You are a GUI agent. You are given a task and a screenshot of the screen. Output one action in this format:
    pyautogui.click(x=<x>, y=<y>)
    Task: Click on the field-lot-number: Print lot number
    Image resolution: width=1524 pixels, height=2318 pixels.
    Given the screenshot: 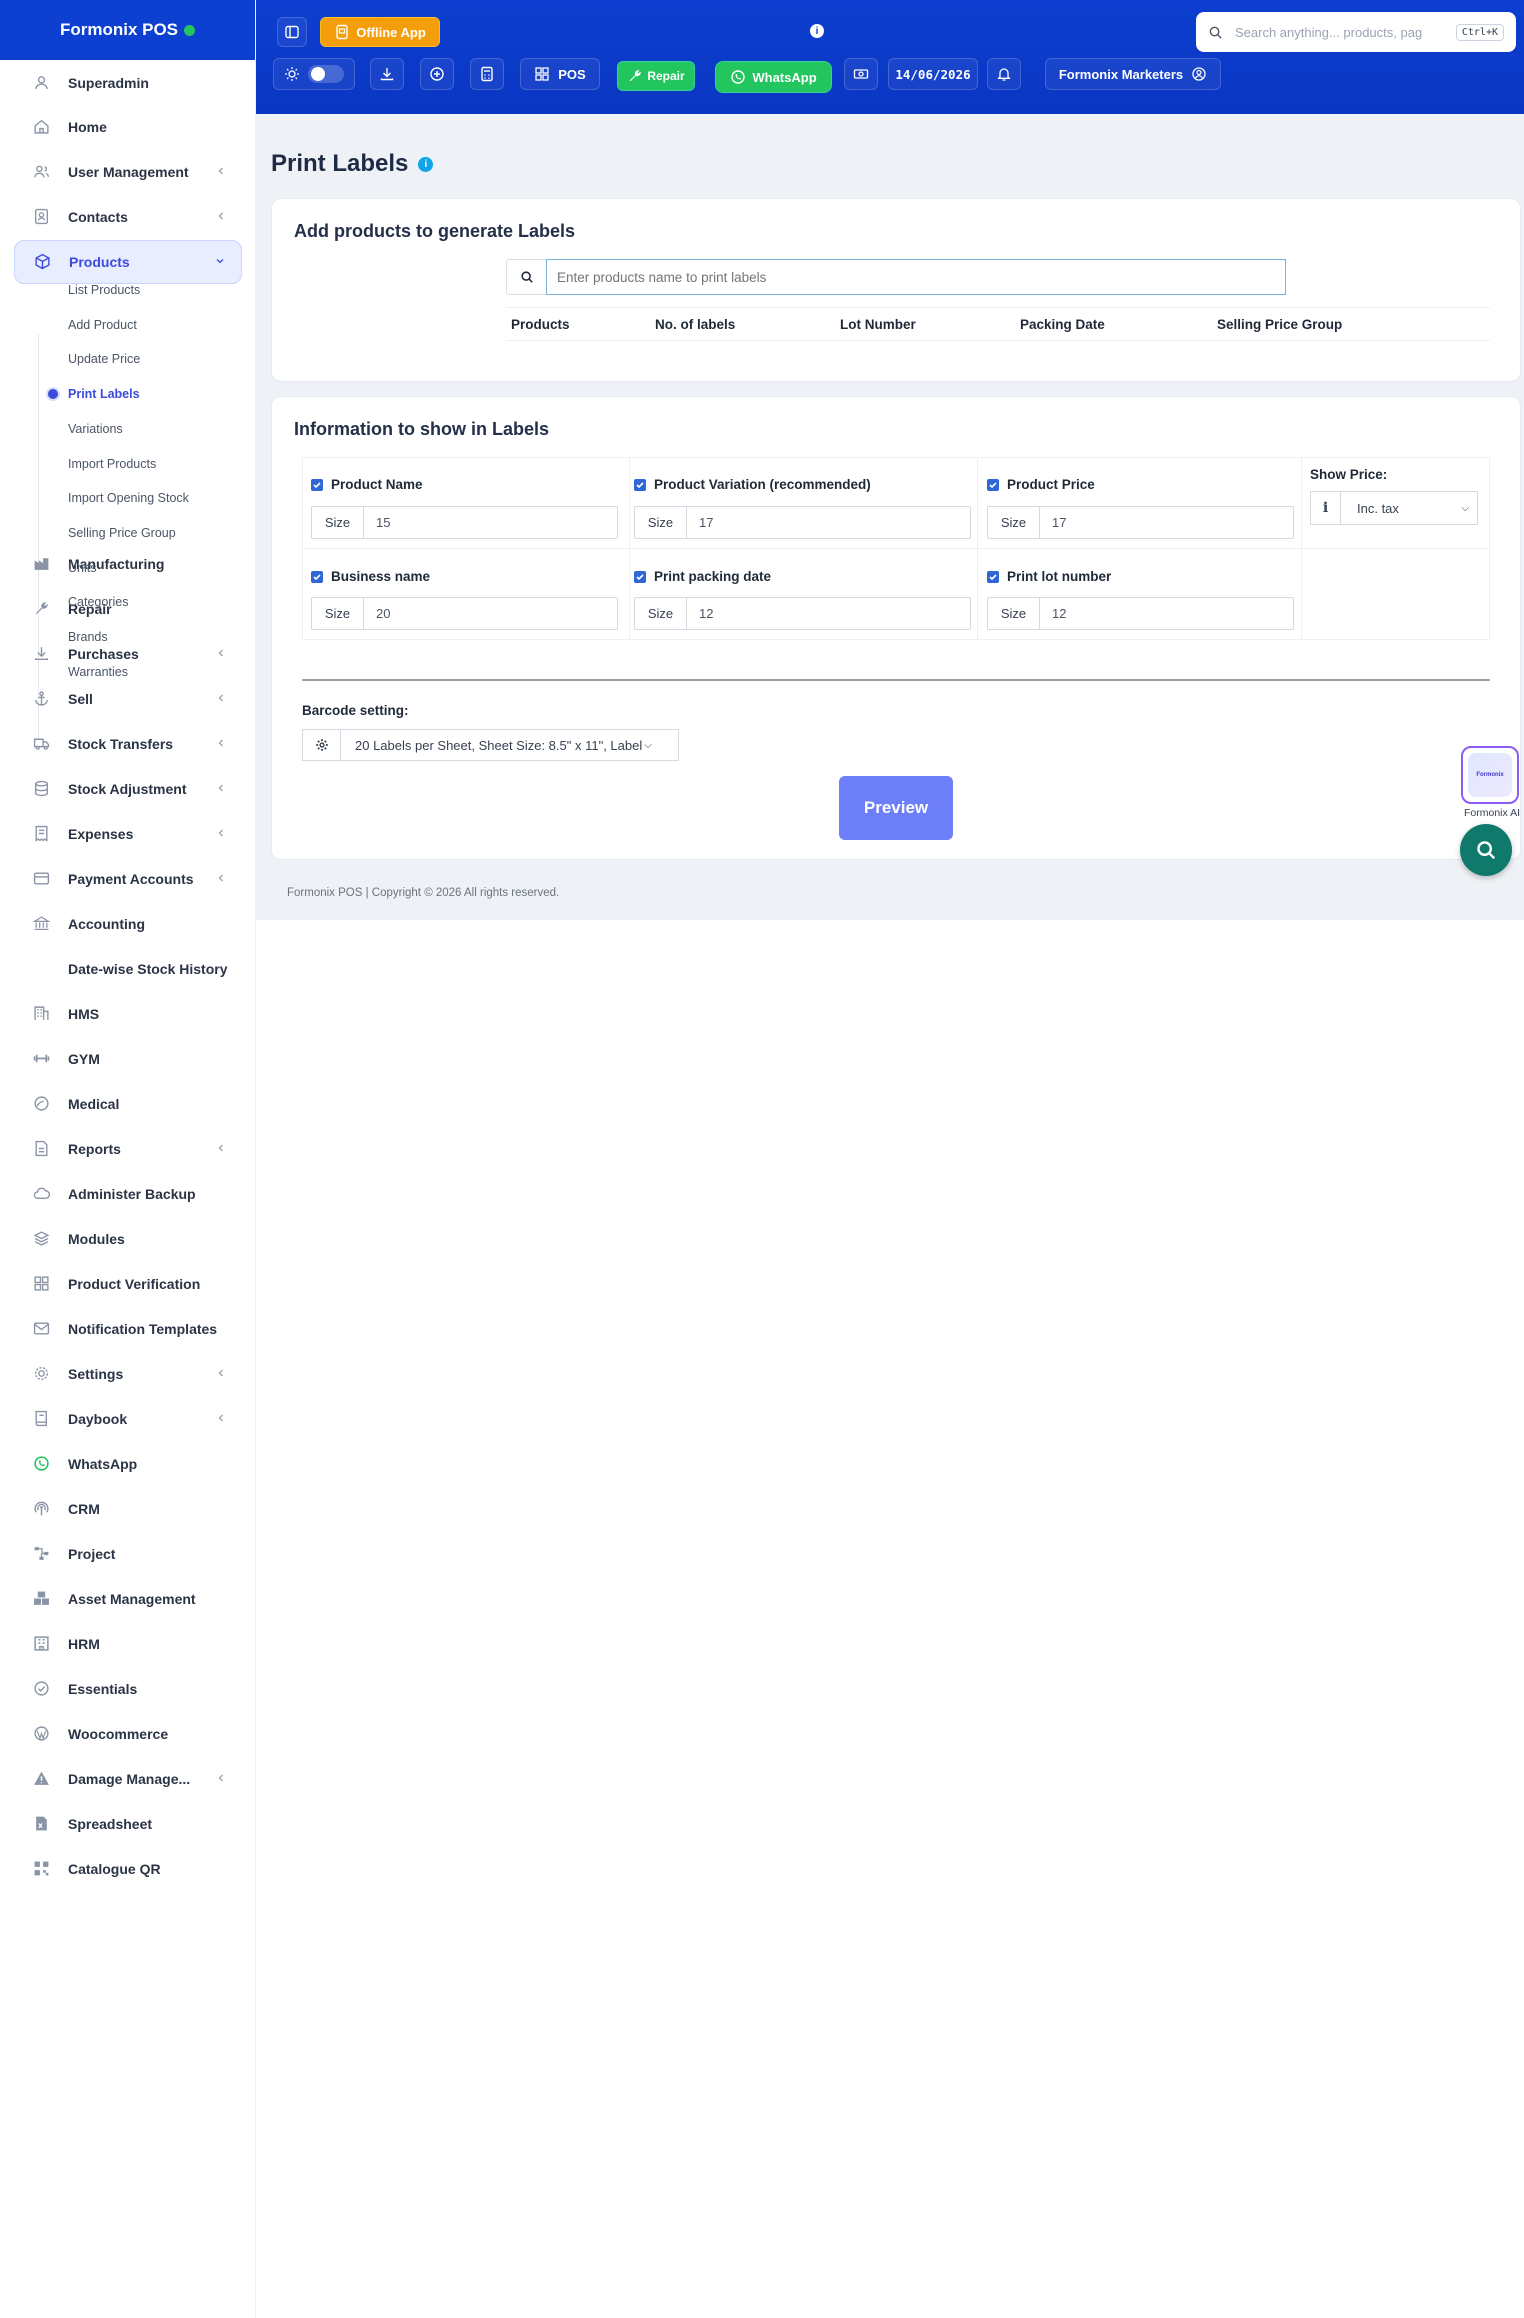 What is the action you would take?
    pyautogui.click(x=1049, y=576)
    